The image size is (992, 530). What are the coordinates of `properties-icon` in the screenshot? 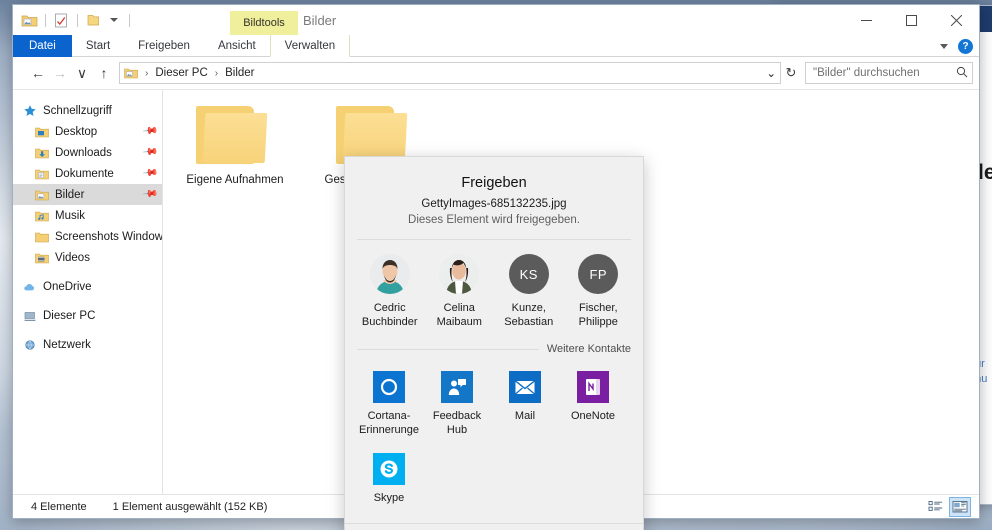 It's located at (61, 20).